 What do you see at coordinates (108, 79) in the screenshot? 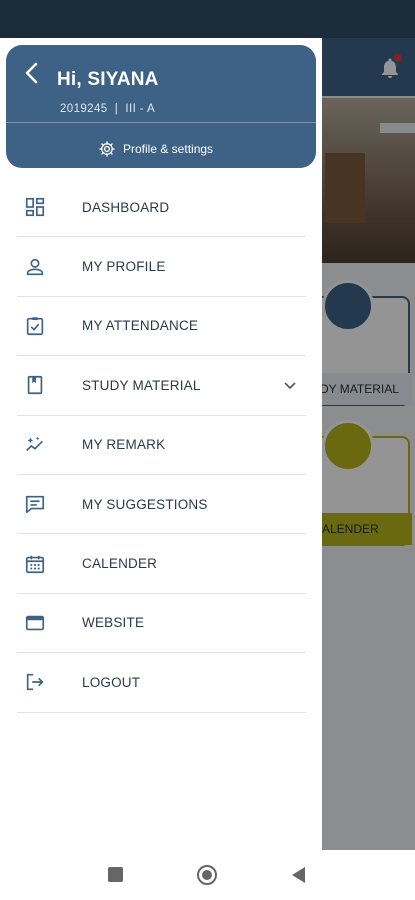
I see `user-greeting: Hi, SIYANA` at bounding box center [108, 79].